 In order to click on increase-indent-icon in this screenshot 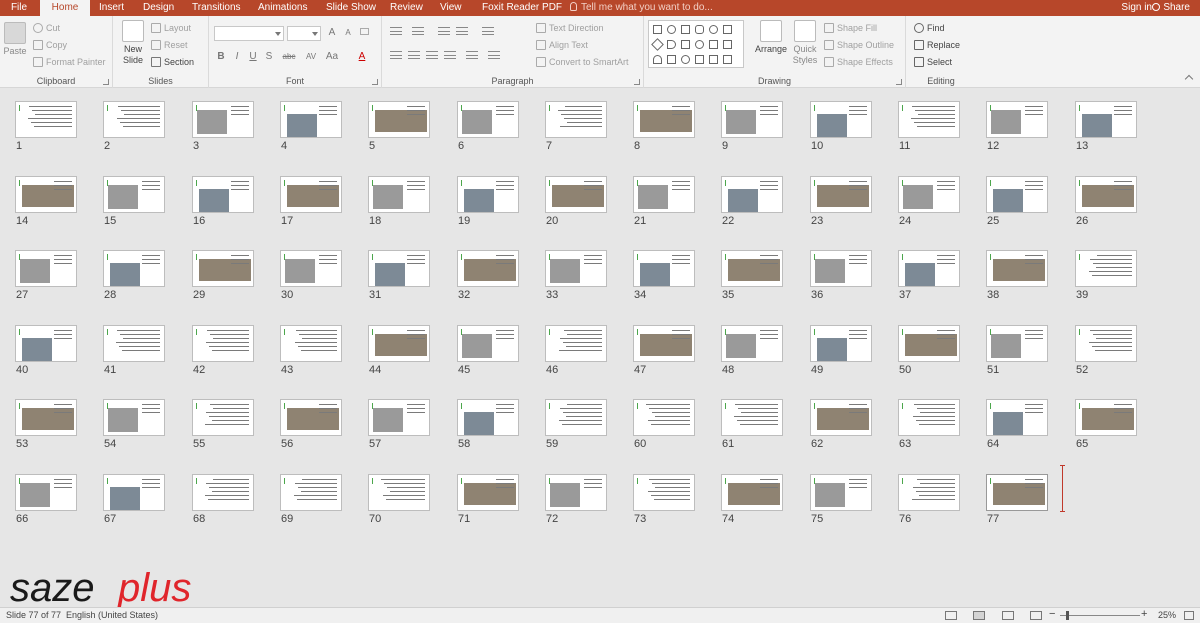, I will do `click(462, 31)`.